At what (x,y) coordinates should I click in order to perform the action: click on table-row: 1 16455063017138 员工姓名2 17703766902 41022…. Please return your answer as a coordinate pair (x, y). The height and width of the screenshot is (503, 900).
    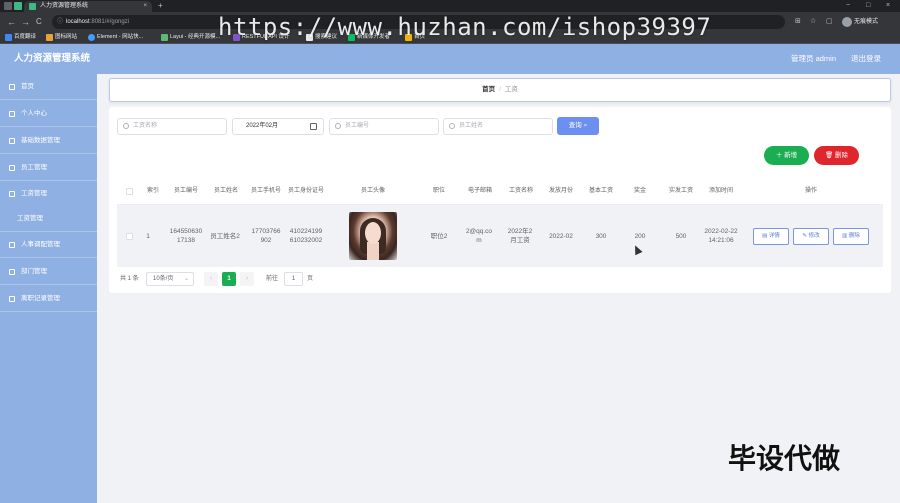
    Looking at the image, I should click on (500, 236).